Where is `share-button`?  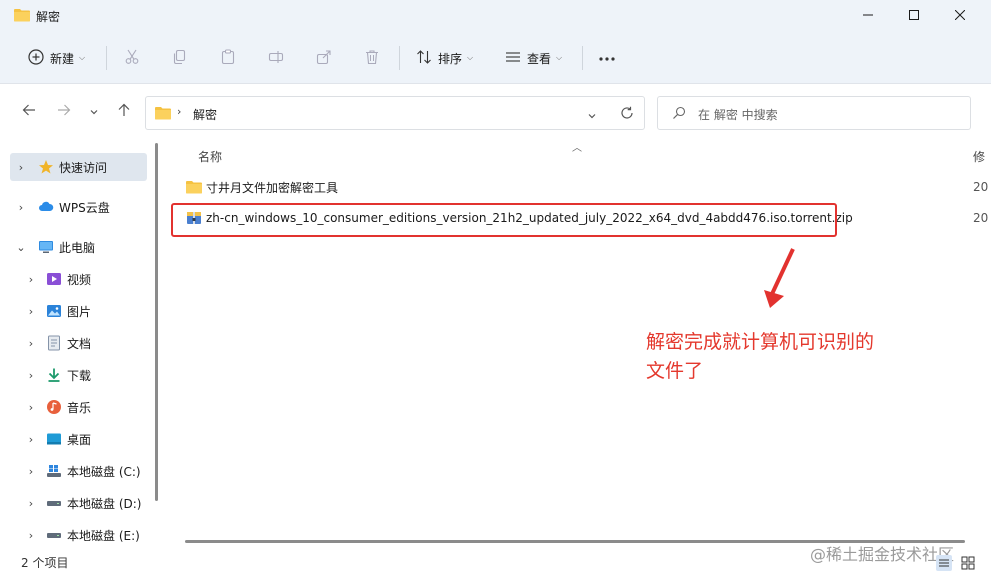 share-button is located at coordinates (324, 58).